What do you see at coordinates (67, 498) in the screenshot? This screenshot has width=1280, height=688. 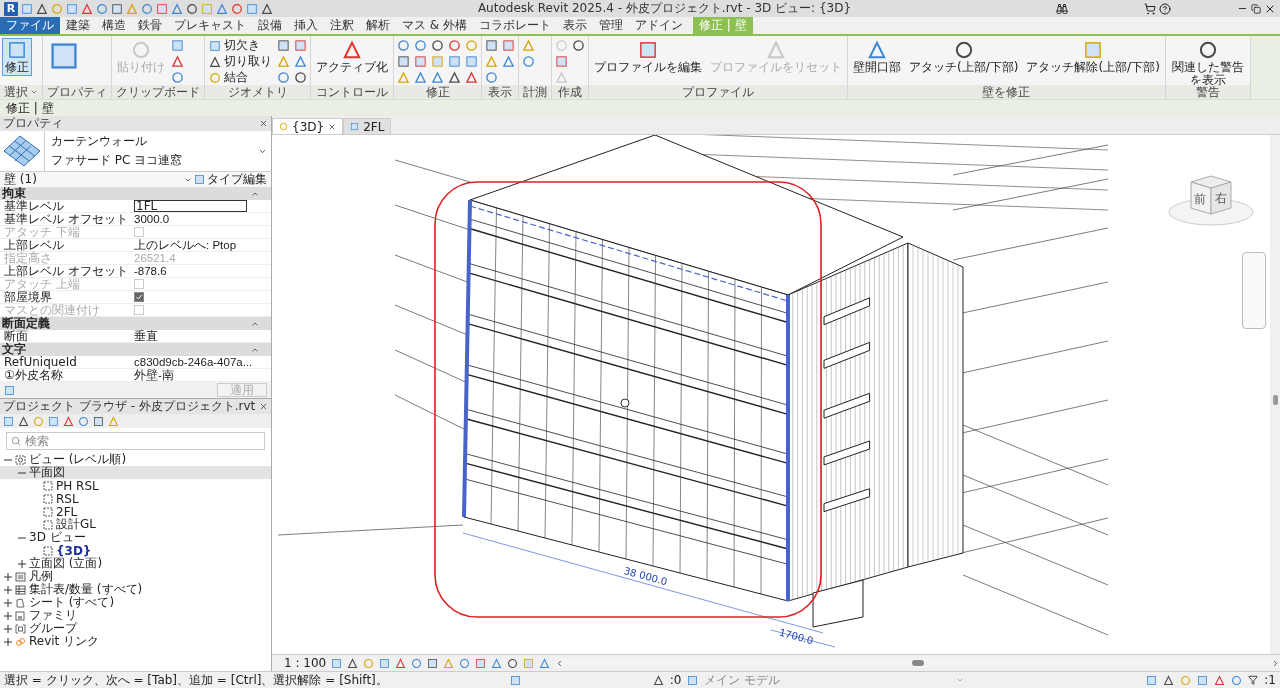 I see `tree-item: RSL` at bounding box center [67, 498].